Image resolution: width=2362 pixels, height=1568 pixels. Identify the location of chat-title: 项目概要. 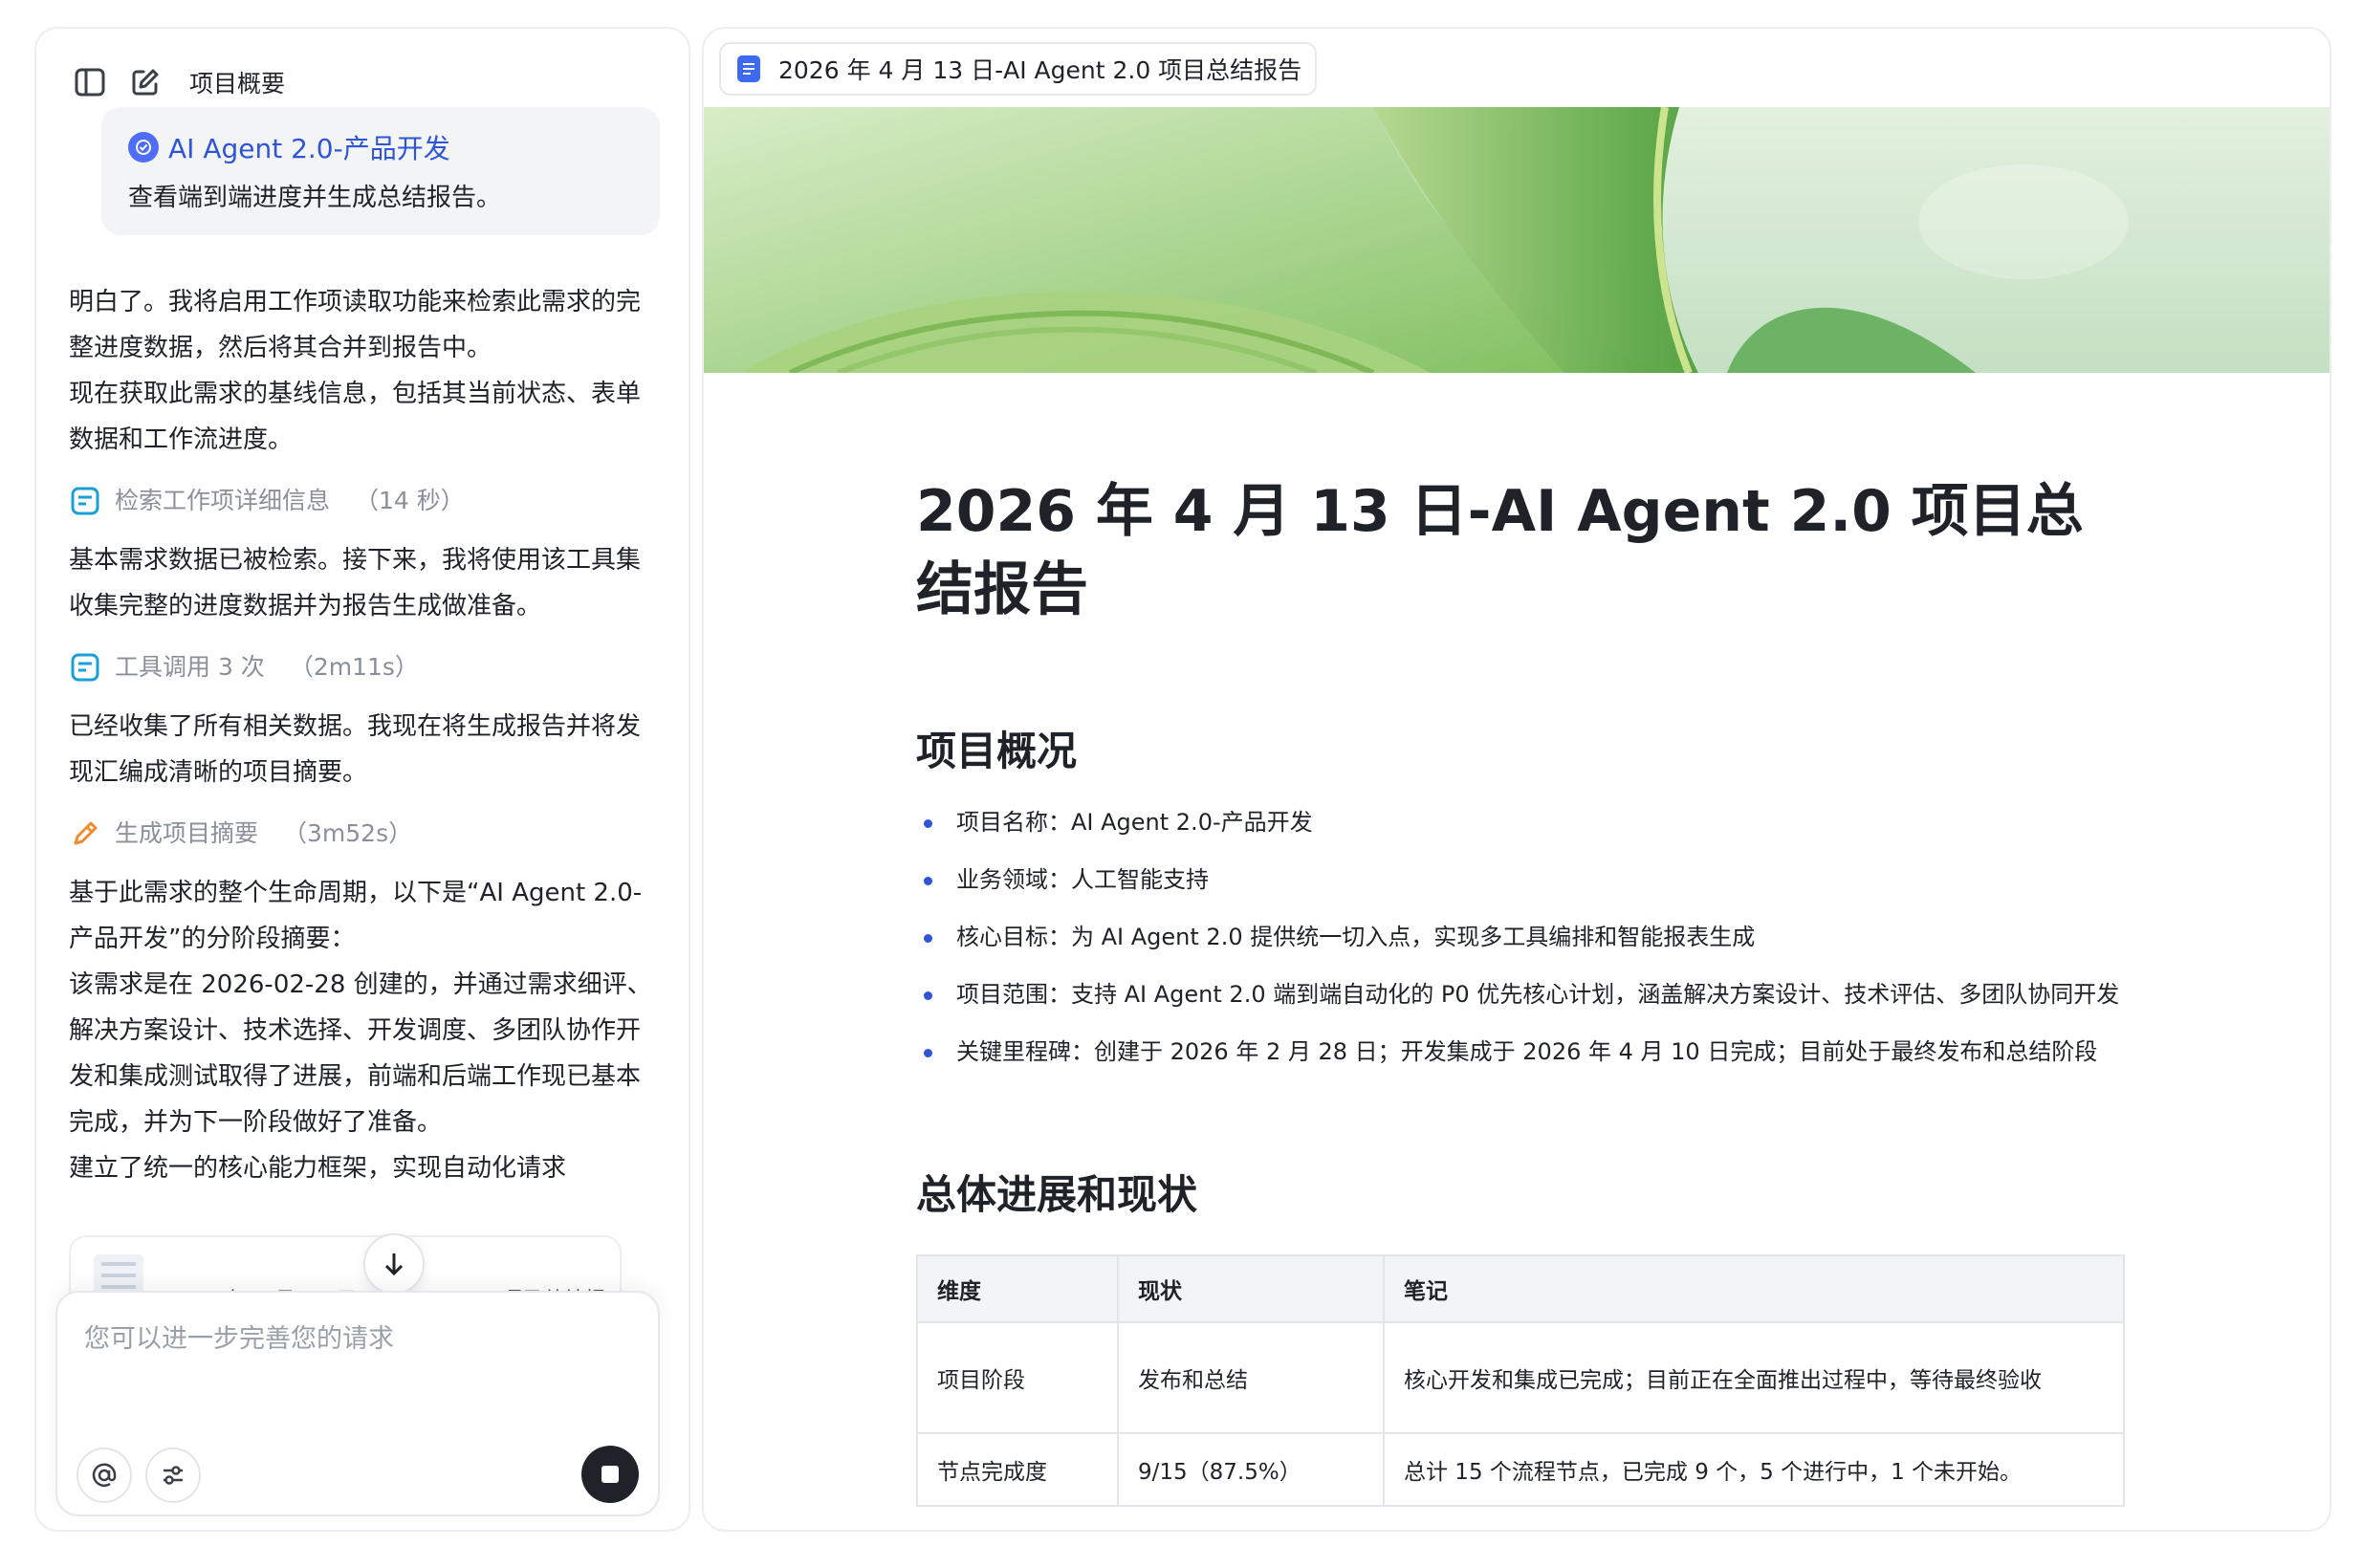
(237, 84).